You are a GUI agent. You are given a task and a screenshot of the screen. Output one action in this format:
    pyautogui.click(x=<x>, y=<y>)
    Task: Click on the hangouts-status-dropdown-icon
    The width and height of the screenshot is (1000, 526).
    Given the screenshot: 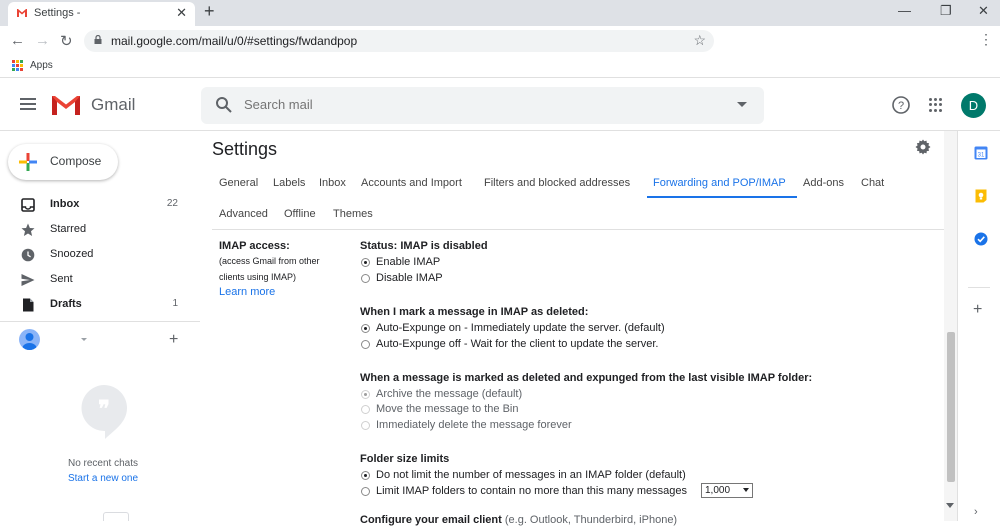 What is the action you would take?
    pyautogui.click(x=84, y=339)
    